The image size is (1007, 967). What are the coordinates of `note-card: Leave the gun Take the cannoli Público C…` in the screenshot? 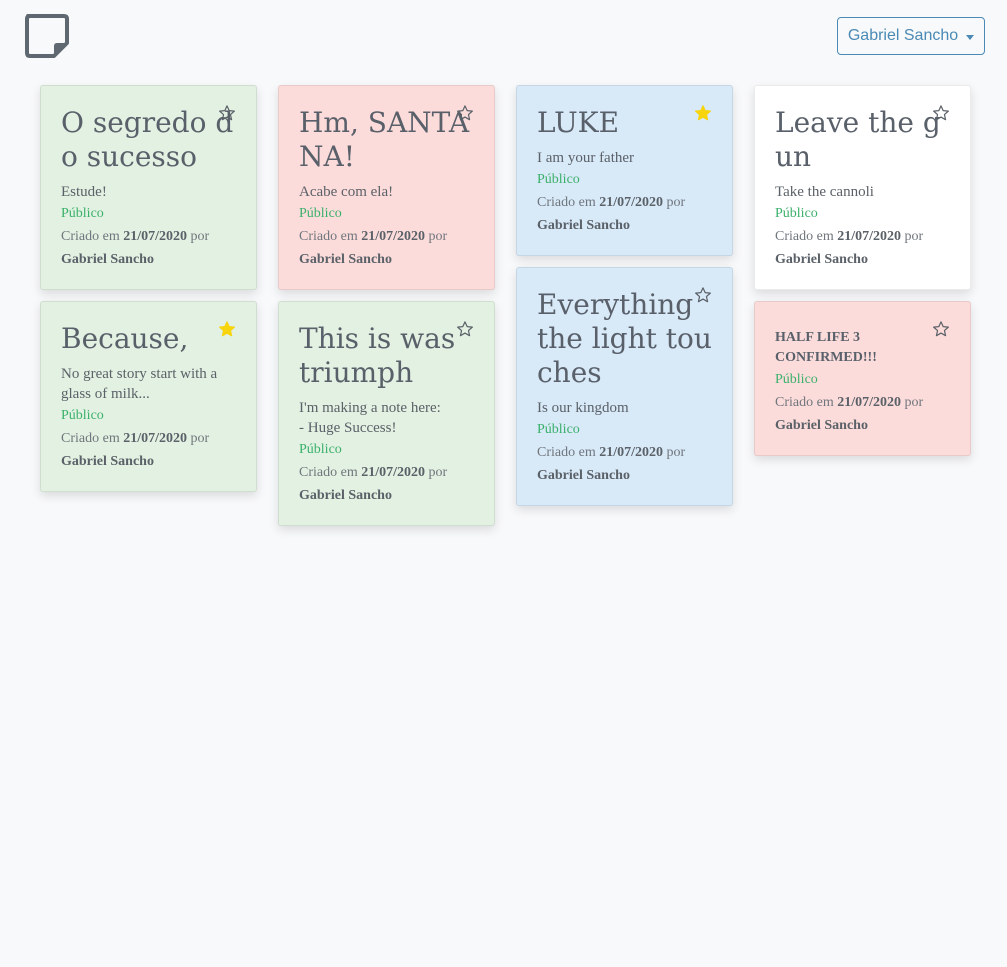 It's located at (862, 187).